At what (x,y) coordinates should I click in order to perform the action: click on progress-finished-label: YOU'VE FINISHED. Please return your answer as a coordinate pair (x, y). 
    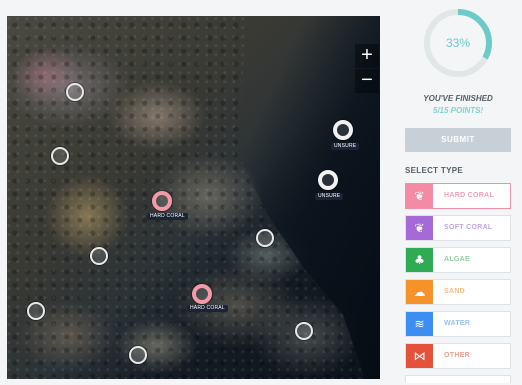
    Looking at the image, I should click on (458, 98).